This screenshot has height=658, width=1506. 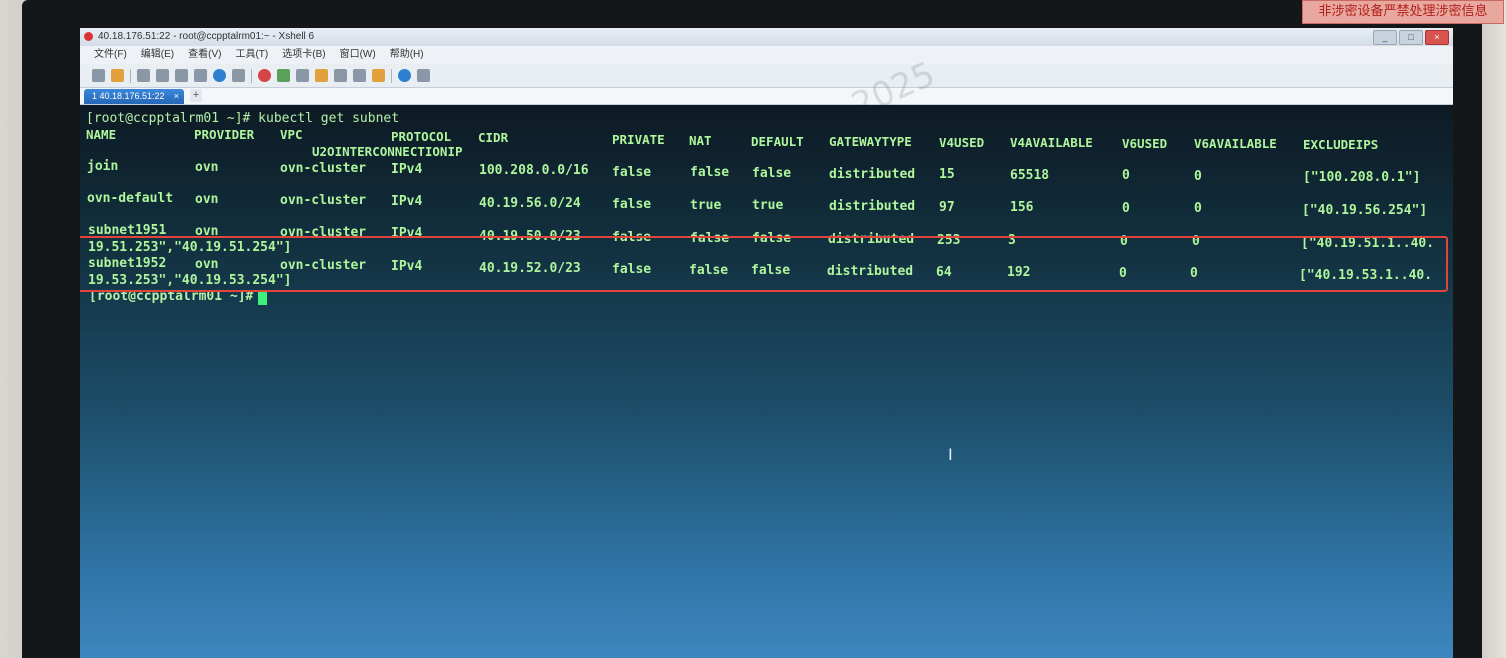 I want to click on session-tab: 1 40.18.176.51:22 ×, so click(x=134, y=96).